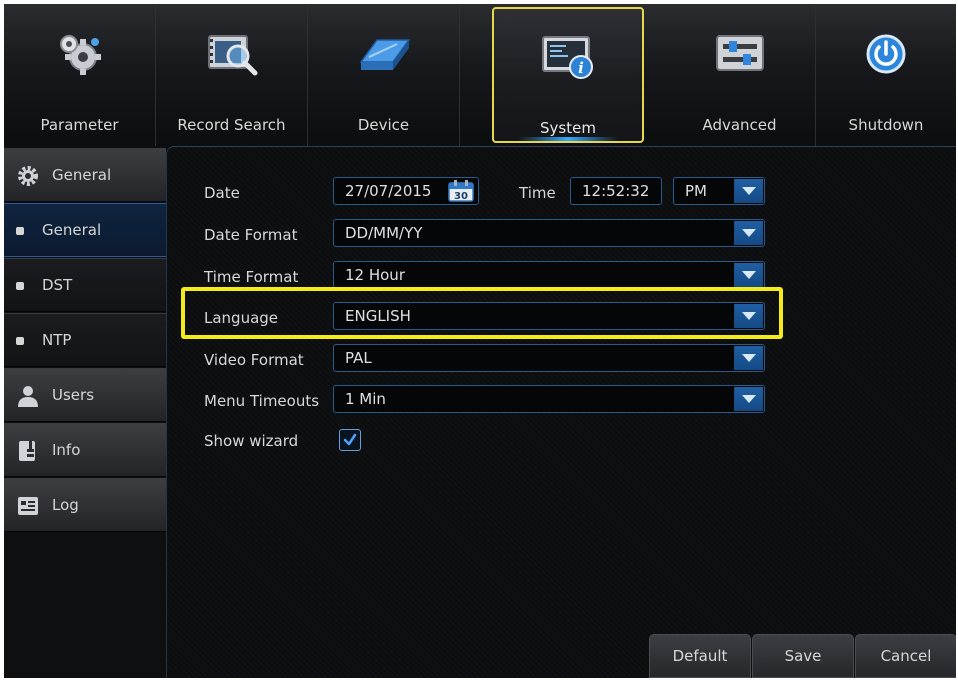 This screenshot has height=682, width=958. Describe the element at coordinates (232, 54) in the screenshot. I see `film-search-icon` at that location.